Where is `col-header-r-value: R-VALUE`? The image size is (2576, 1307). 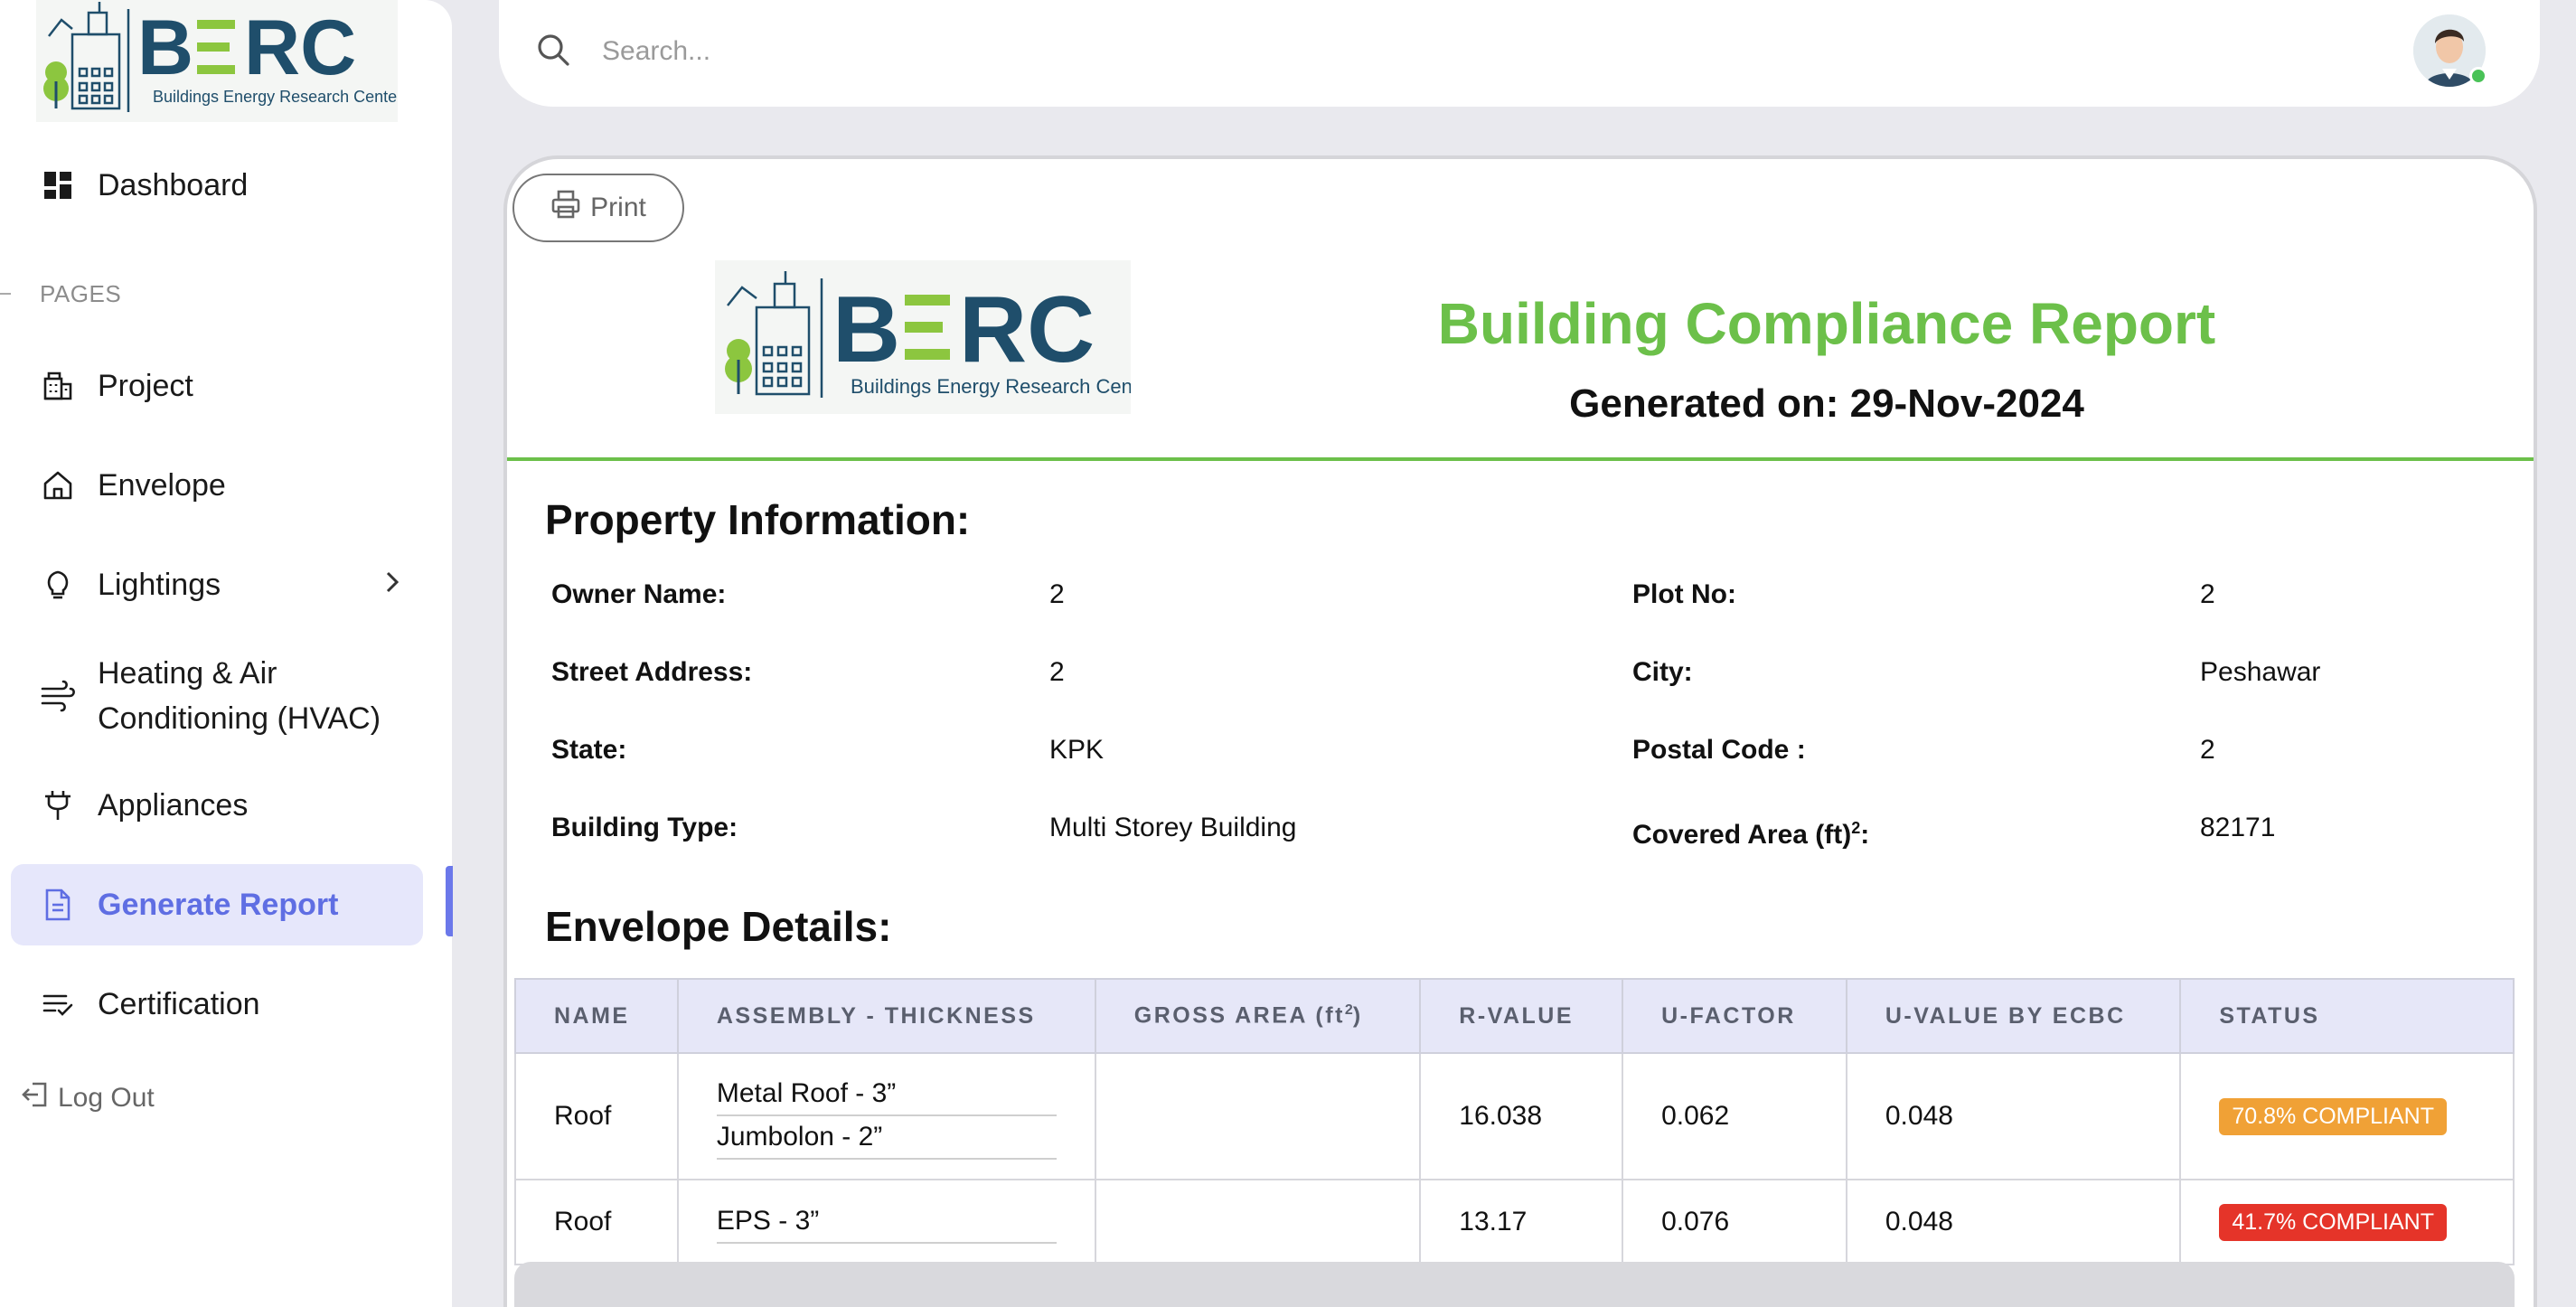
col-header-r-value: R-VALUE is located at coordinates (1522, 1016).